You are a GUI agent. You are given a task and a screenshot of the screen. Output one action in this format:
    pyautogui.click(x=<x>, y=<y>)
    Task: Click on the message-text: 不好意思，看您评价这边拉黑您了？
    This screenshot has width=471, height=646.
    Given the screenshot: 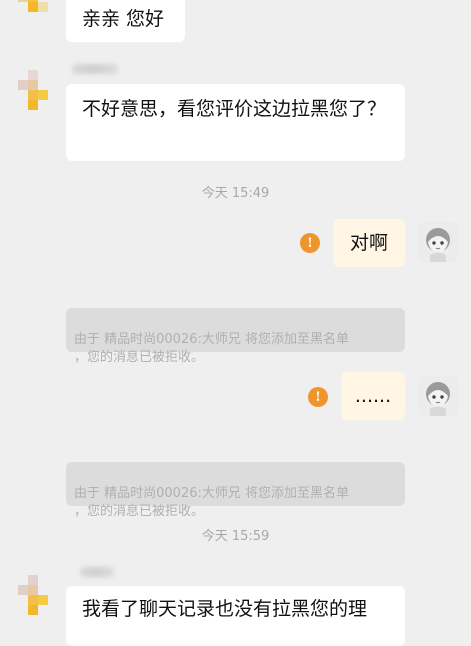 What is the action you would take?
    pyautogui.click(x=234, y=109)
    